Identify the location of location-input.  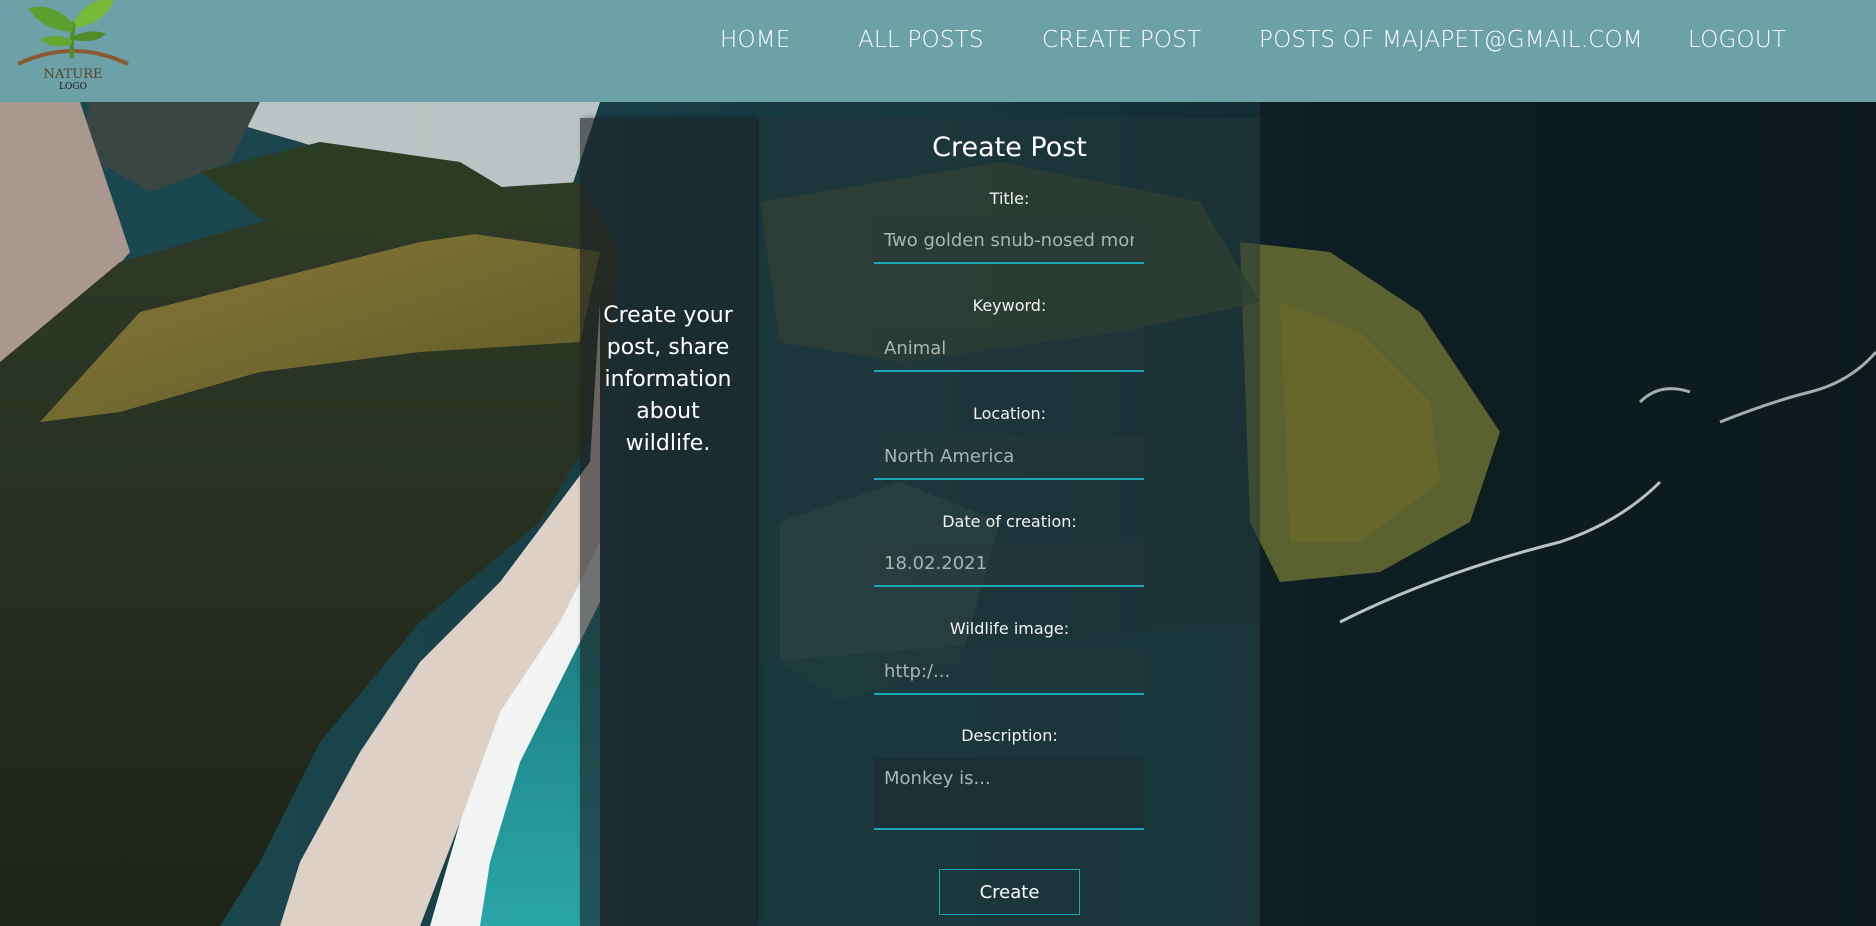
(1009, 458).